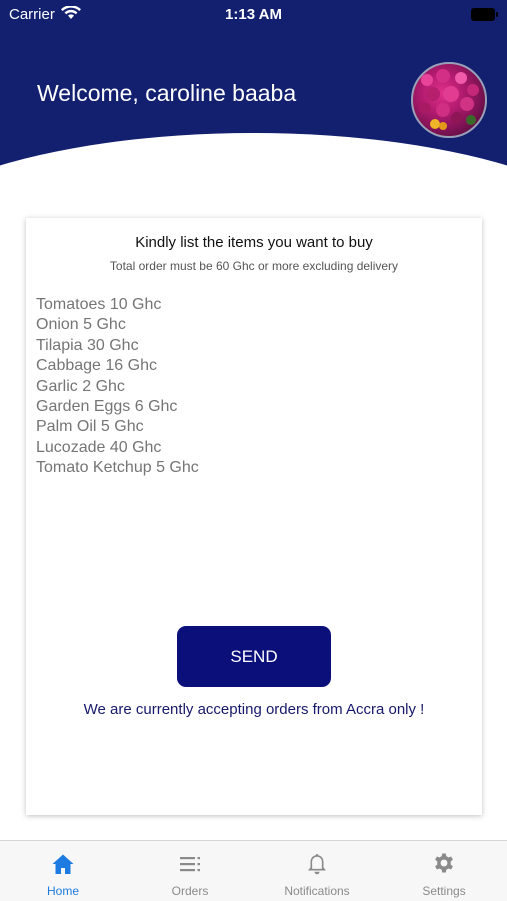 The height and width of the screenshot is (901, 507). I want to click on battery-icon, so click(484, 14).